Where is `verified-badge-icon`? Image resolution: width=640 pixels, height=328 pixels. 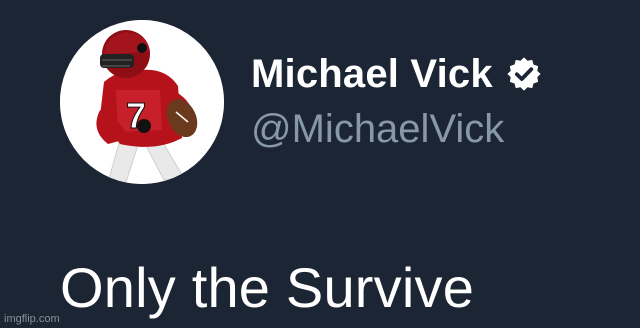
verified-badge-icon is located at coordinates (524, 74).